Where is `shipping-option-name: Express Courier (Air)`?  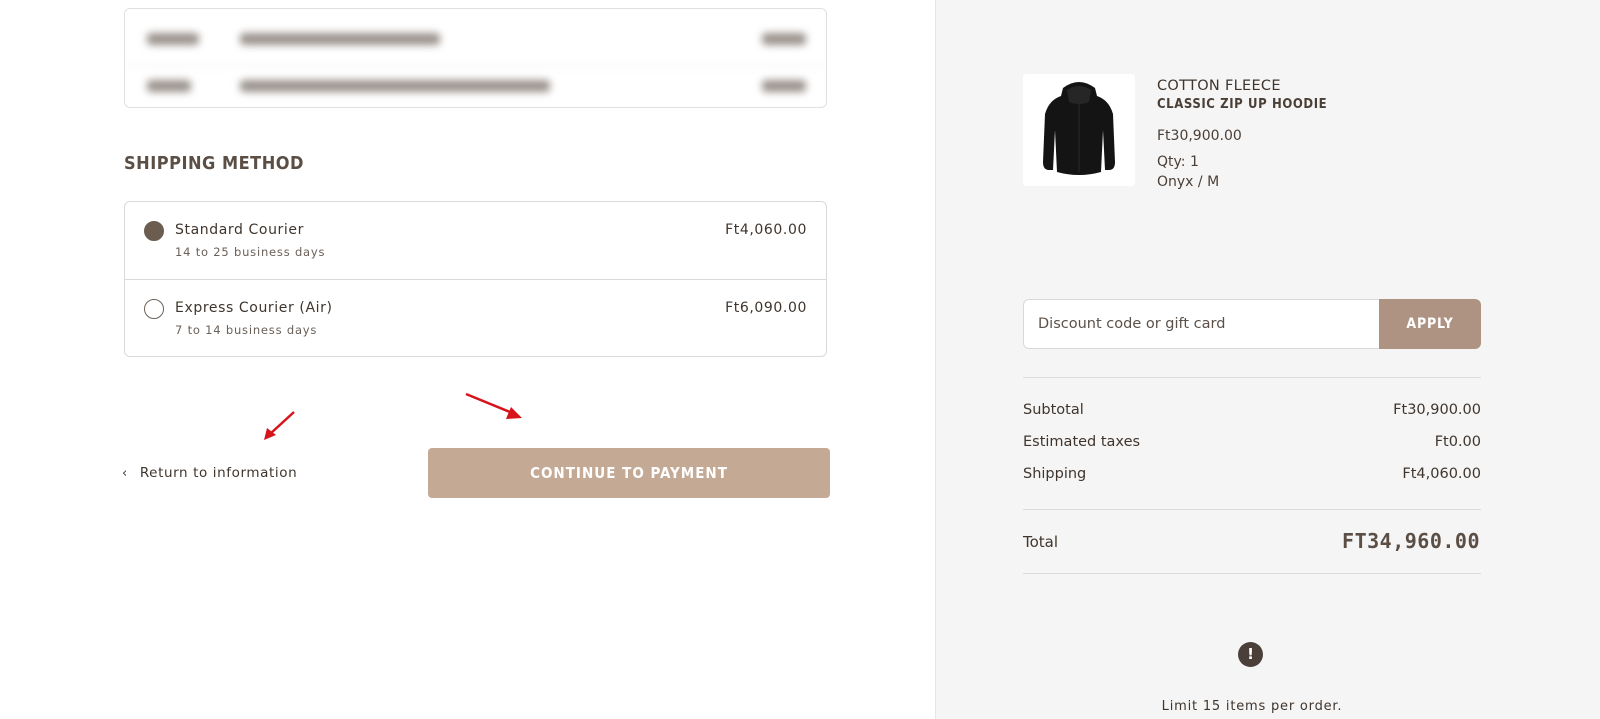
shipping-option-name: Express Courier (Air) is located at coordinates (254, 308).